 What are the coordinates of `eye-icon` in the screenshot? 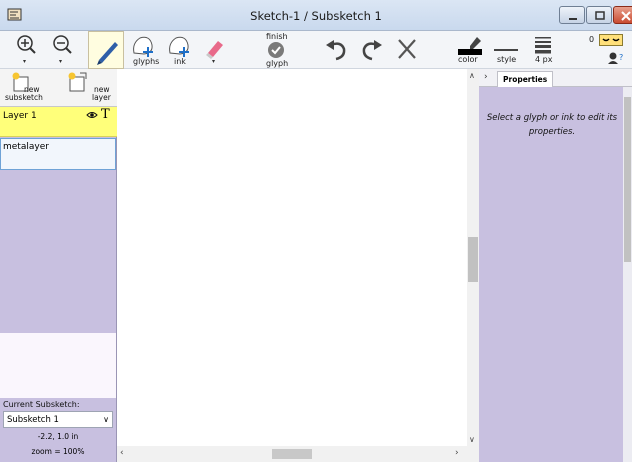 It's located at (92, 115).